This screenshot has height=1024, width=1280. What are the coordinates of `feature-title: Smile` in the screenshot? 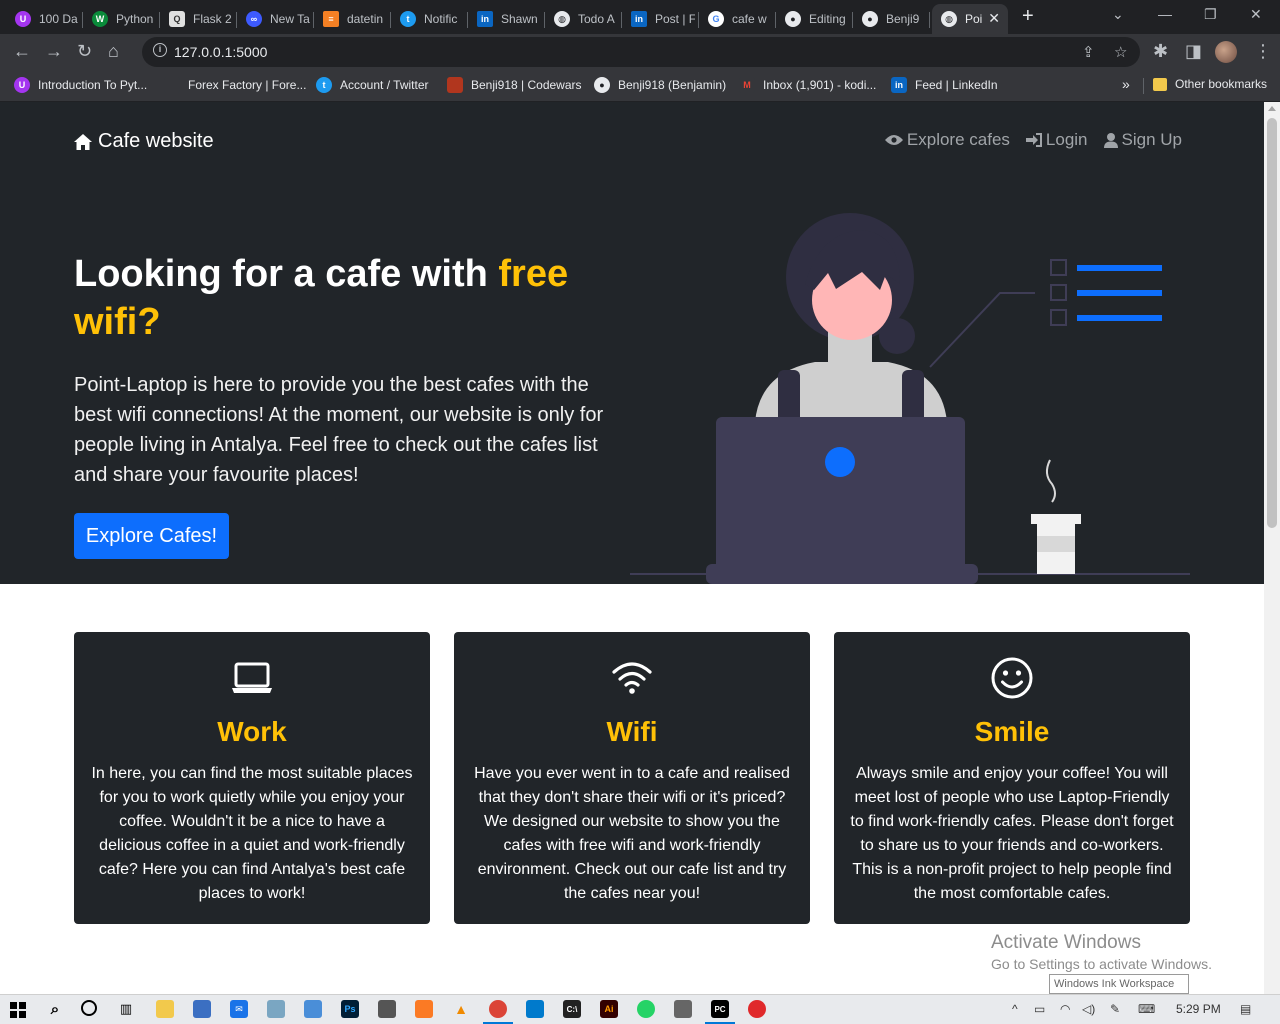 It's located at (1012, 731).